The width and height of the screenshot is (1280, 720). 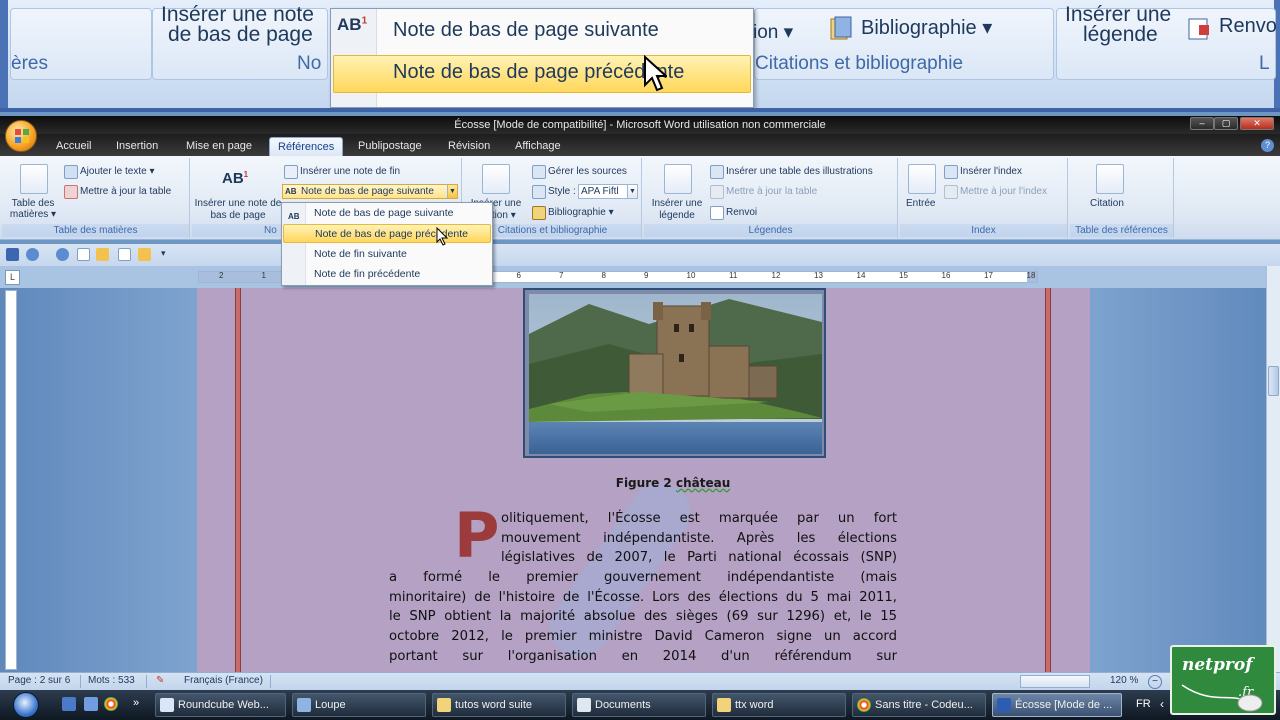 What do you see at coordinates (526, 30) in the screenshot?
I see `mag-menu-item-next: Note de bas de page suivante` at bounding box center [526, 30].